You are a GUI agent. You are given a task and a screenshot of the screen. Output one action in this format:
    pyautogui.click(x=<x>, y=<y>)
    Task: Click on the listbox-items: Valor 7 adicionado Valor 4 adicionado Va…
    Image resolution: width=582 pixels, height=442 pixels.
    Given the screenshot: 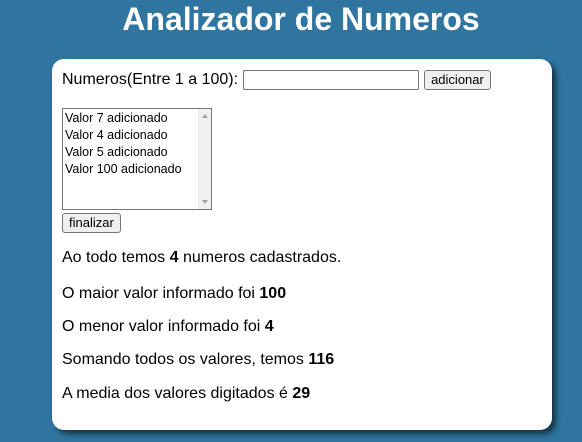 What is the action you would take?
    pyautogui.click(x=131, y=144)
    